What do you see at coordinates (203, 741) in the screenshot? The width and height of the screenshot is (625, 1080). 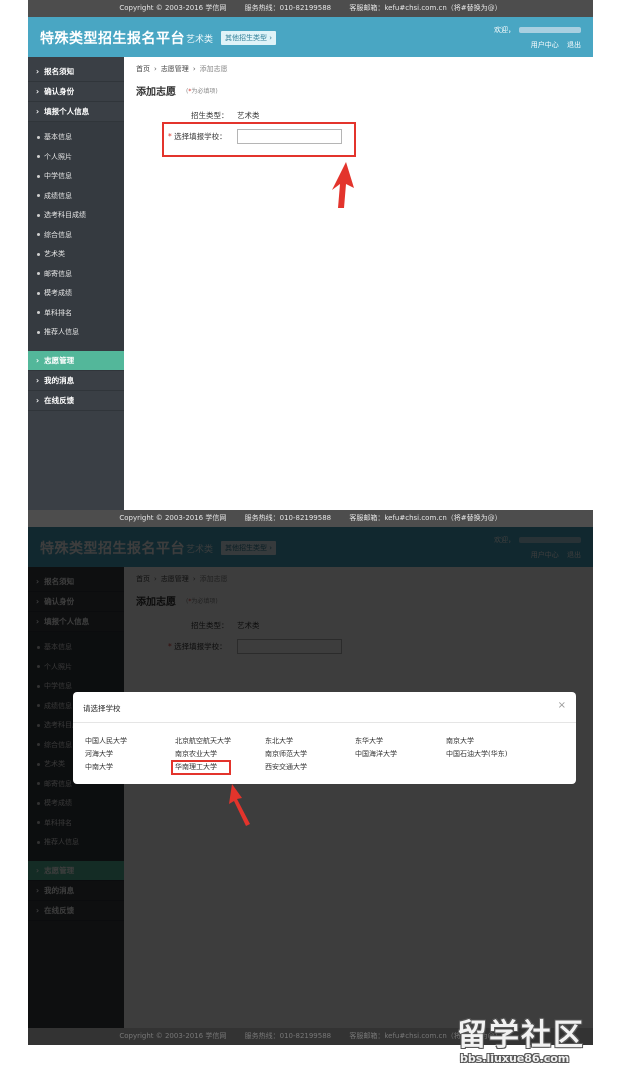 I see `school-option: 北京航空航天大学` at bounding box center [203, 741].